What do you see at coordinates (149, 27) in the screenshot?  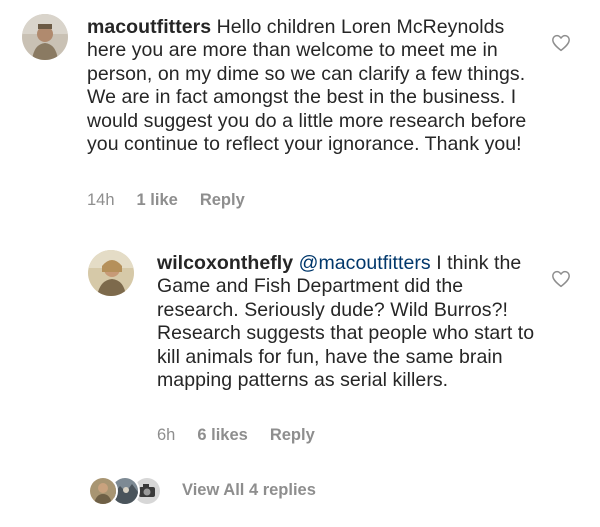 I see `username-link: macoutfitters` at bounding box center [149, 27].